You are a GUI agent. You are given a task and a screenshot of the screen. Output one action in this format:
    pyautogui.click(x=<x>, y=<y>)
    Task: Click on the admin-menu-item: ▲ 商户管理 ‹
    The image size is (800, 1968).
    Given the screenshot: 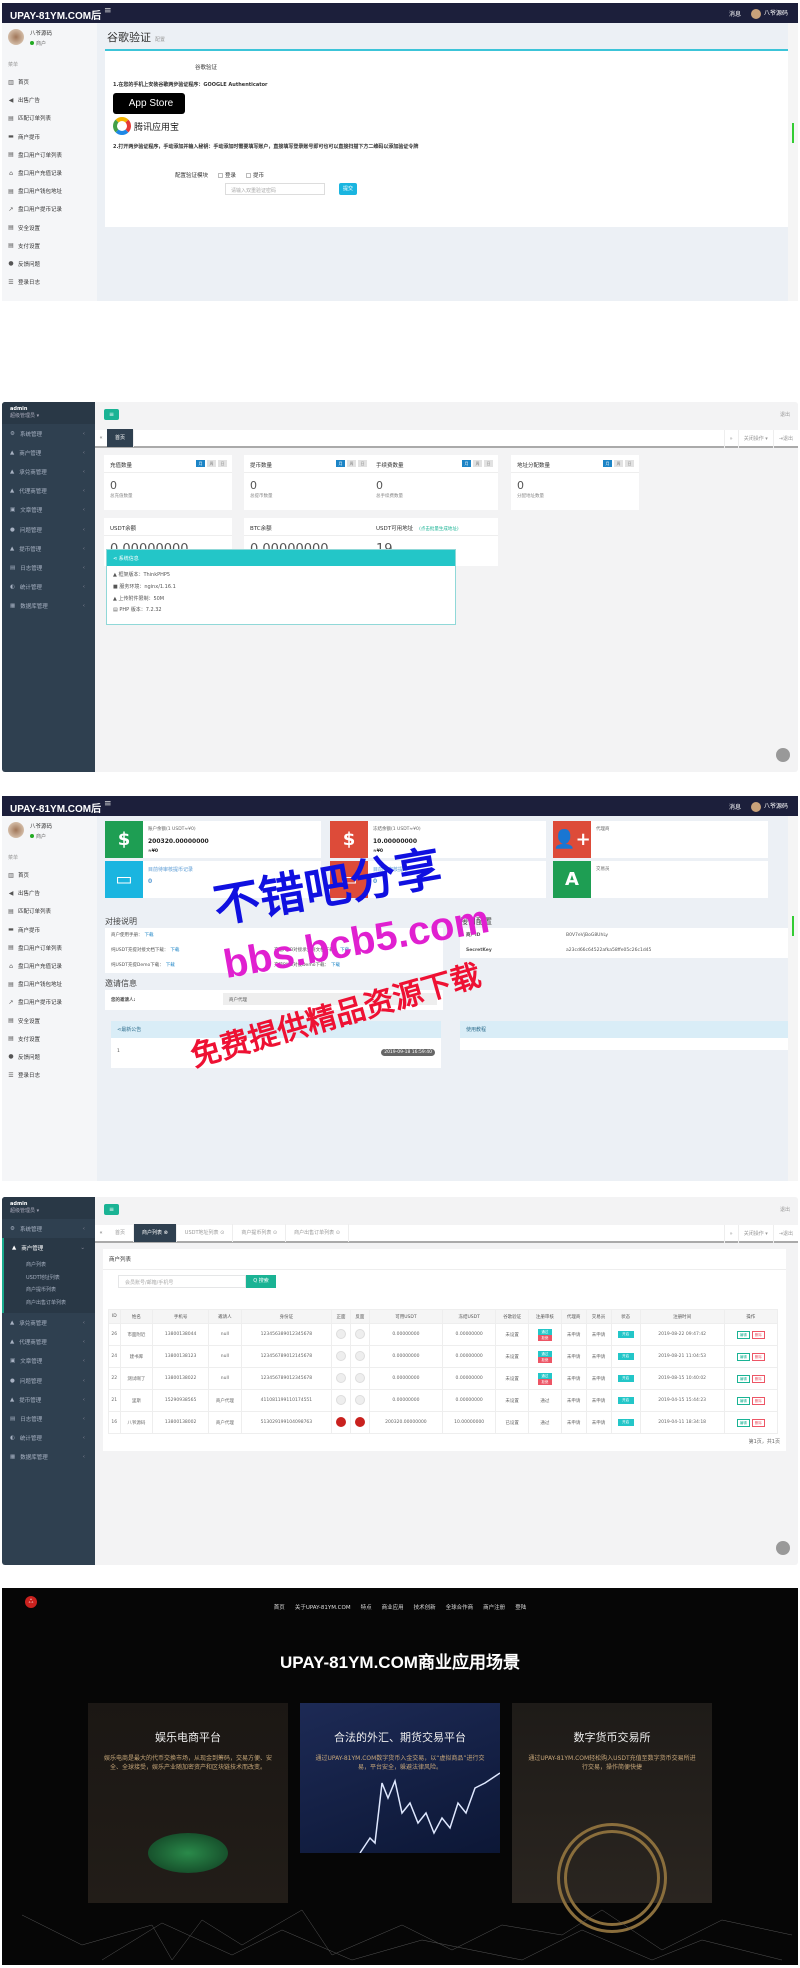 What is the action you would take?
    pyautogui.click(x=48, y=452)
    